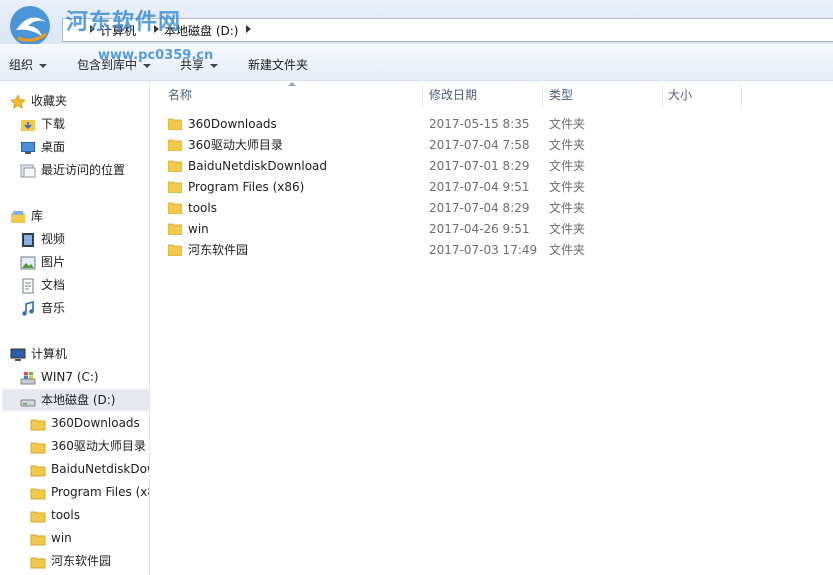 The width and height of the screenshot is (833, 575). What do you see at coordinates (18, 101) in the screenshot?
I see `star-icon` at bounding box center [18, 101].